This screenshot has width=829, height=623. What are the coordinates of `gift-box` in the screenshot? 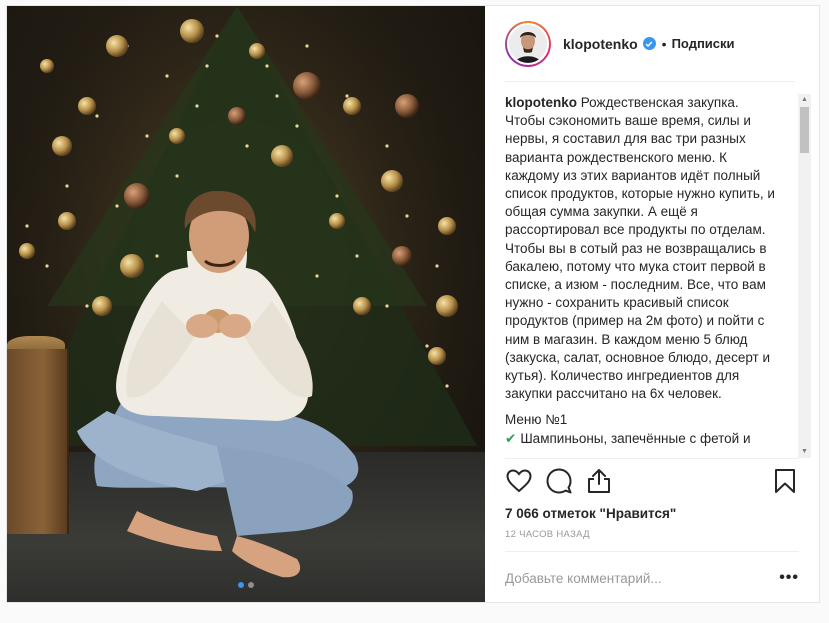 It's located at (38, 441).